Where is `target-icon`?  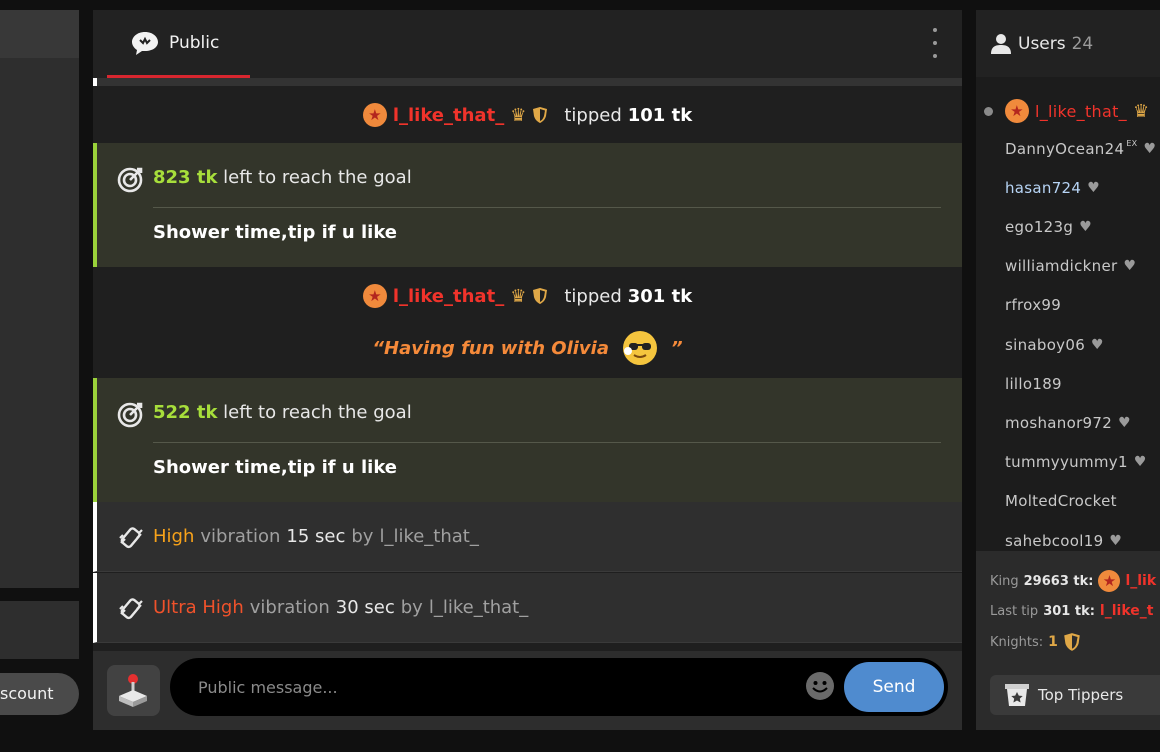 target-icon is located at coordinates (130, 415).